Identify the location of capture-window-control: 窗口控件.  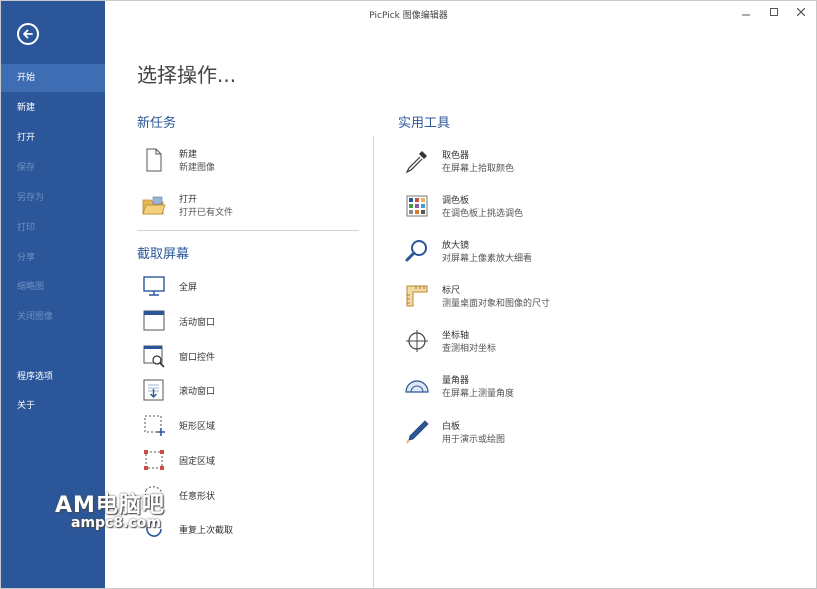
(241, 356).